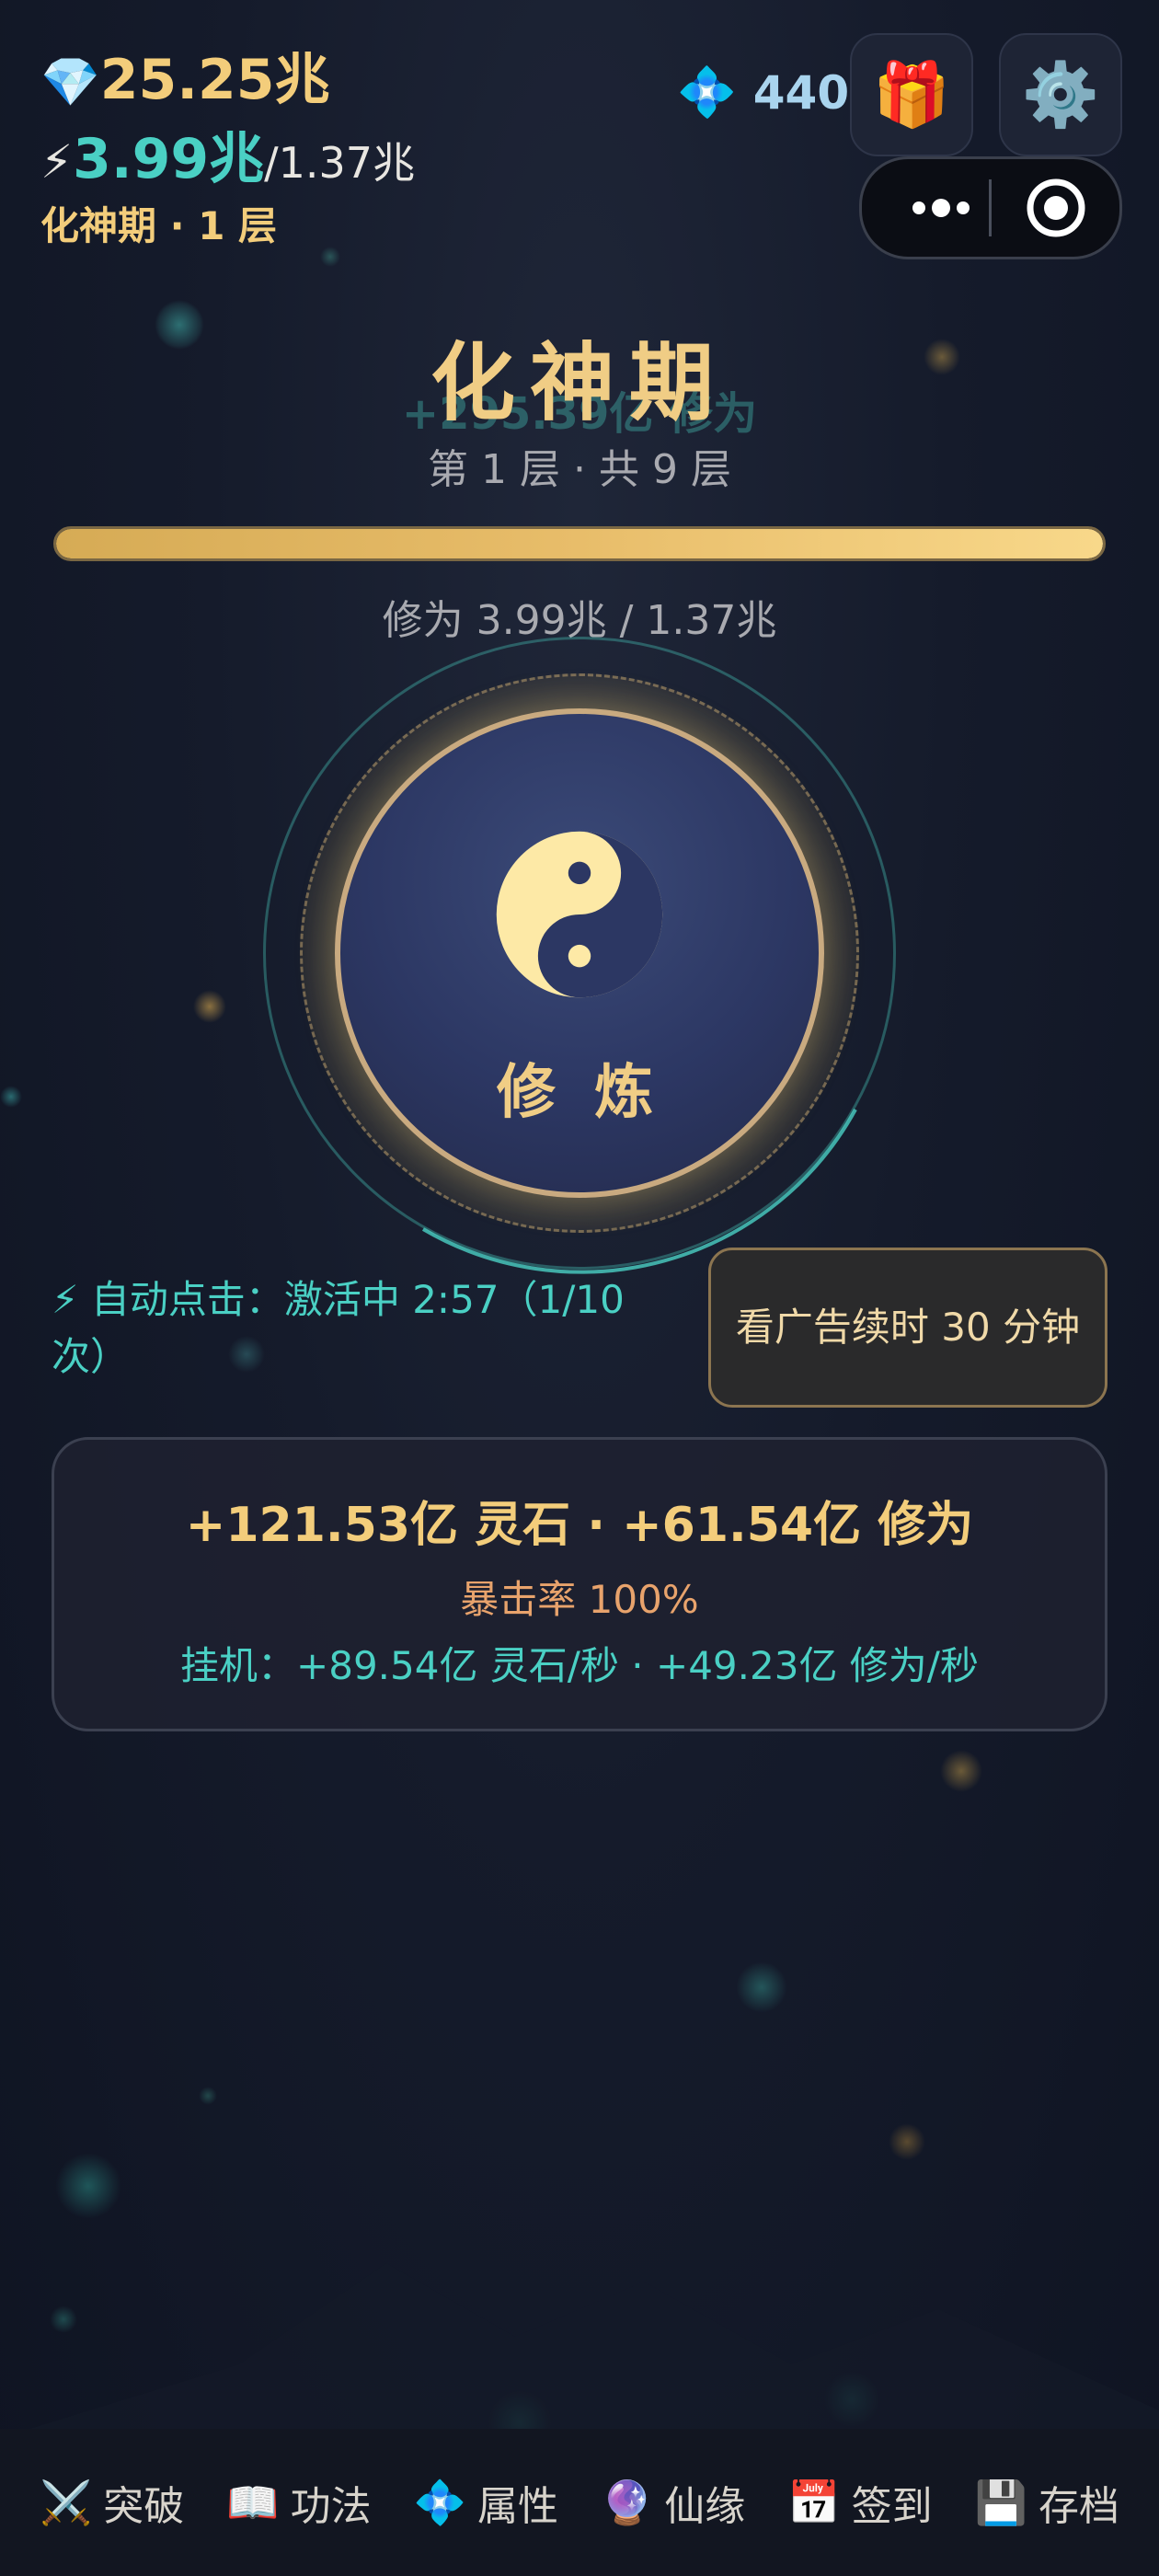 The image size is (1159, 2576). What do you see at coordinates (814, 2502) in the screenshot?
I see `calendar-icon: 📅` at bounding box center [814, 2502].